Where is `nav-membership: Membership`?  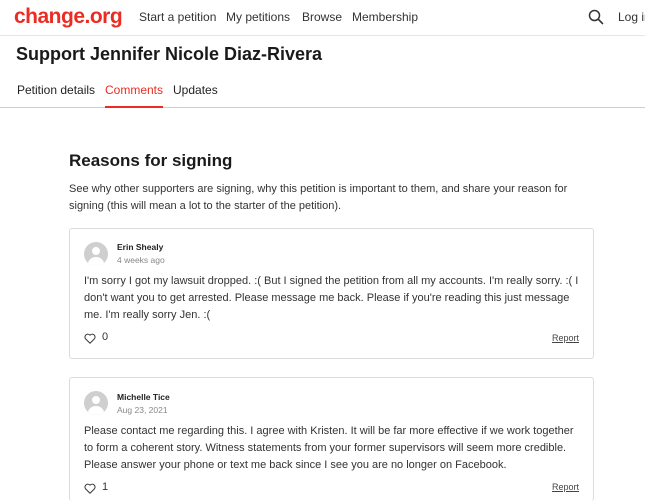 nav-membership: Membership is located at coordinates (385, 17).